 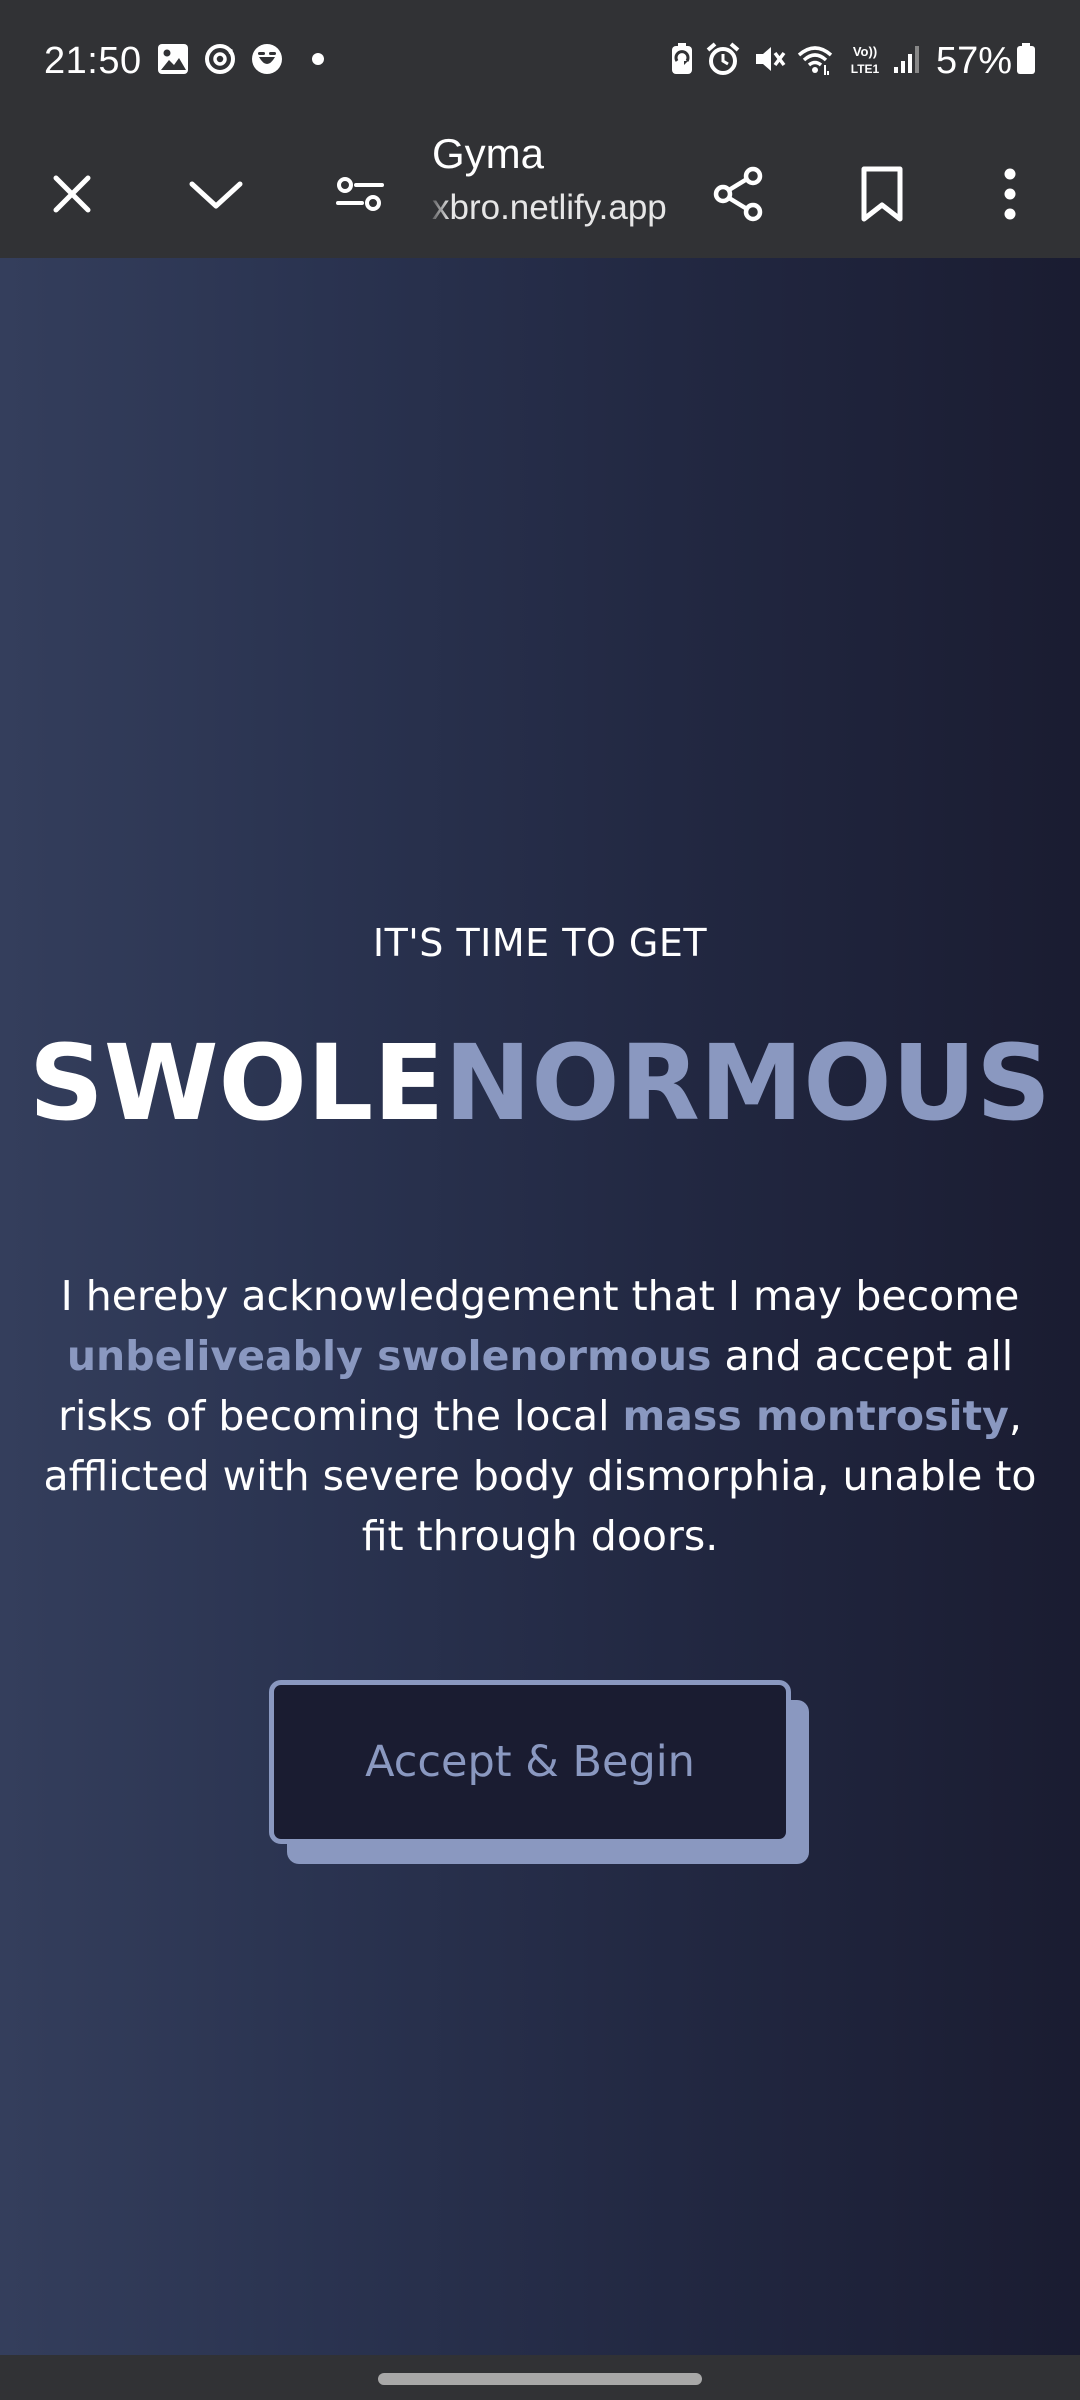 What do you see at coordinates (389, 1356) in the screenshot?
I see `paragraph-highlight-1: unbeliveably swolenormous` at bounding box center [389, 1356].